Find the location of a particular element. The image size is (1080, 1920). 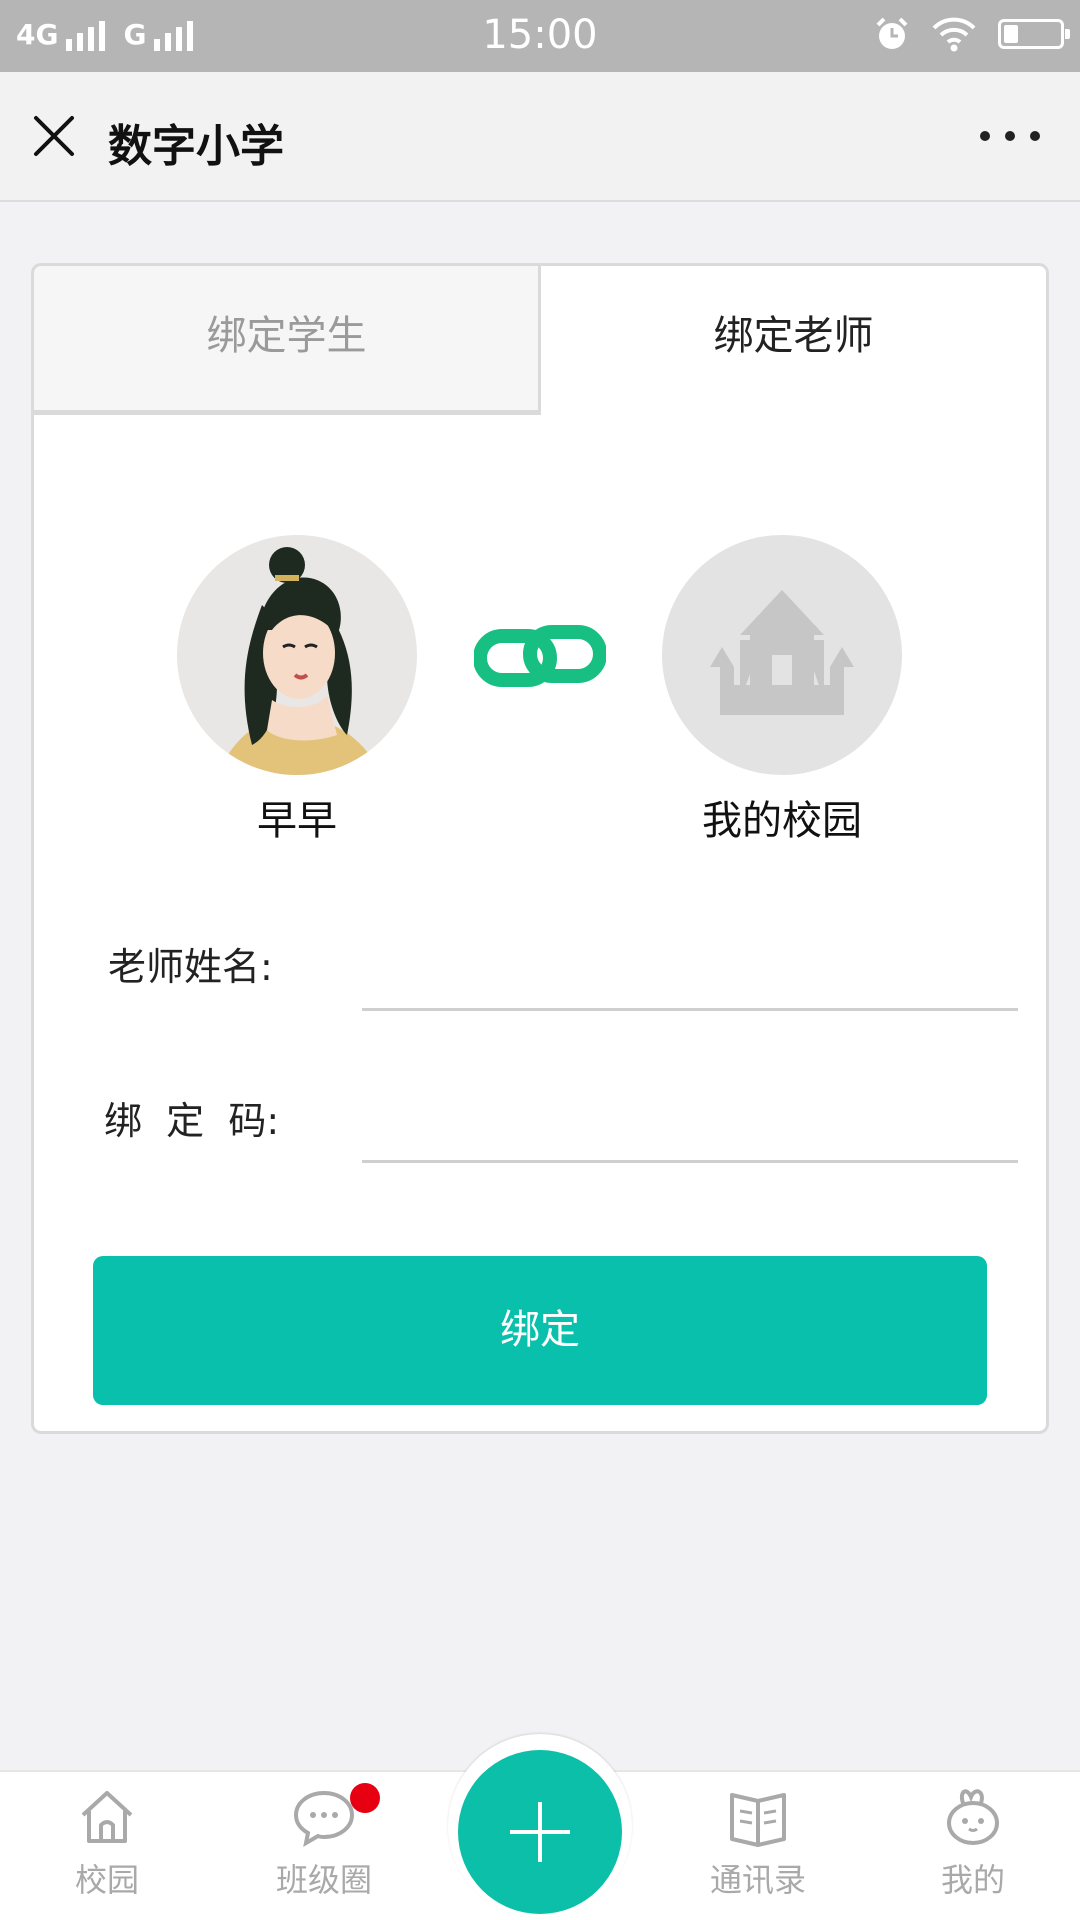

plus-icon is located at coordinates (540, 1832).